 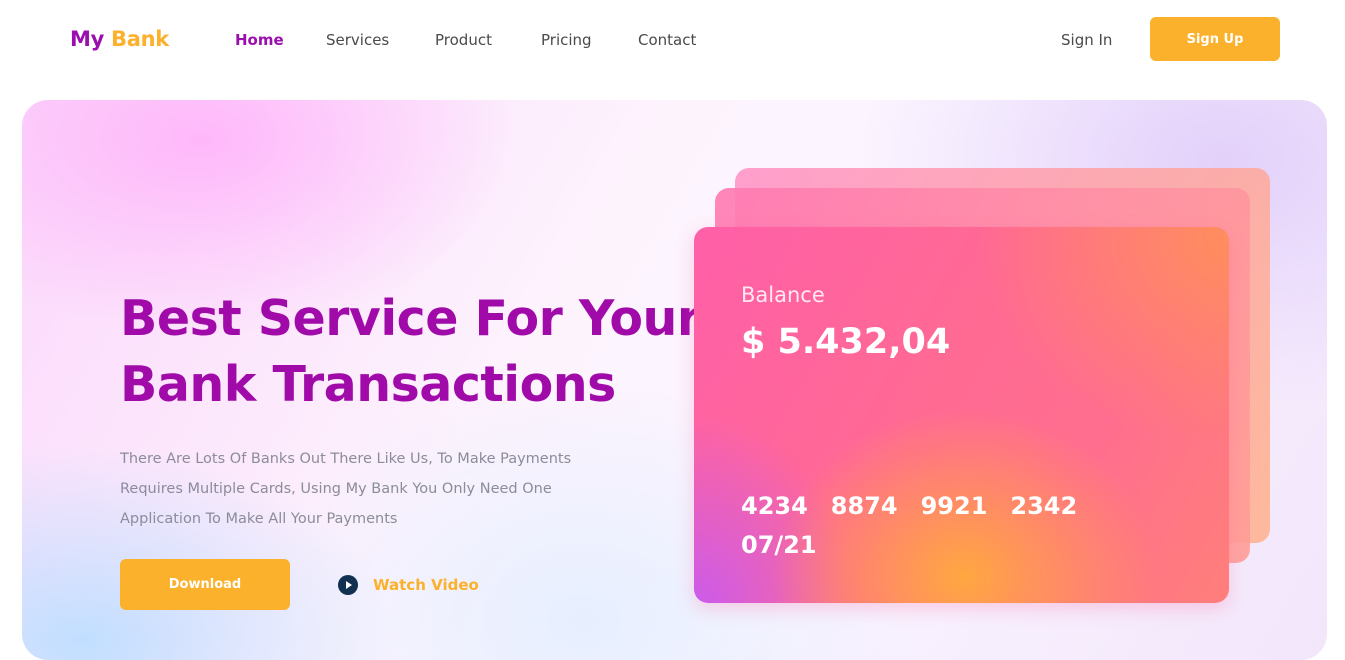 I want to click on nav-link-services: Services, so click(x=357, y=40).